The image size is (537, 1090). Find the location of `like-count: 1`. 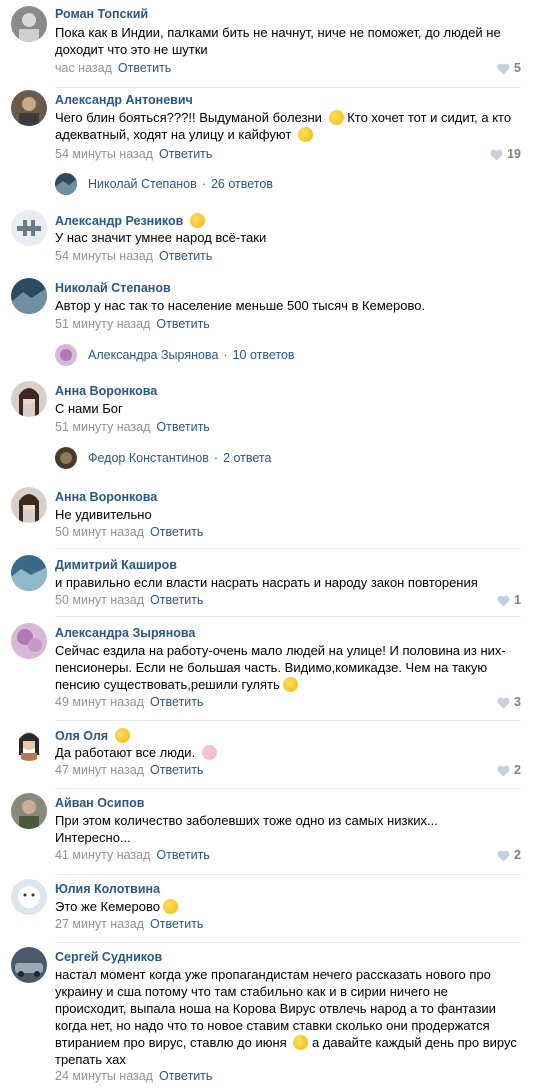

like-count: 1 is located at coordinates (517, 600).